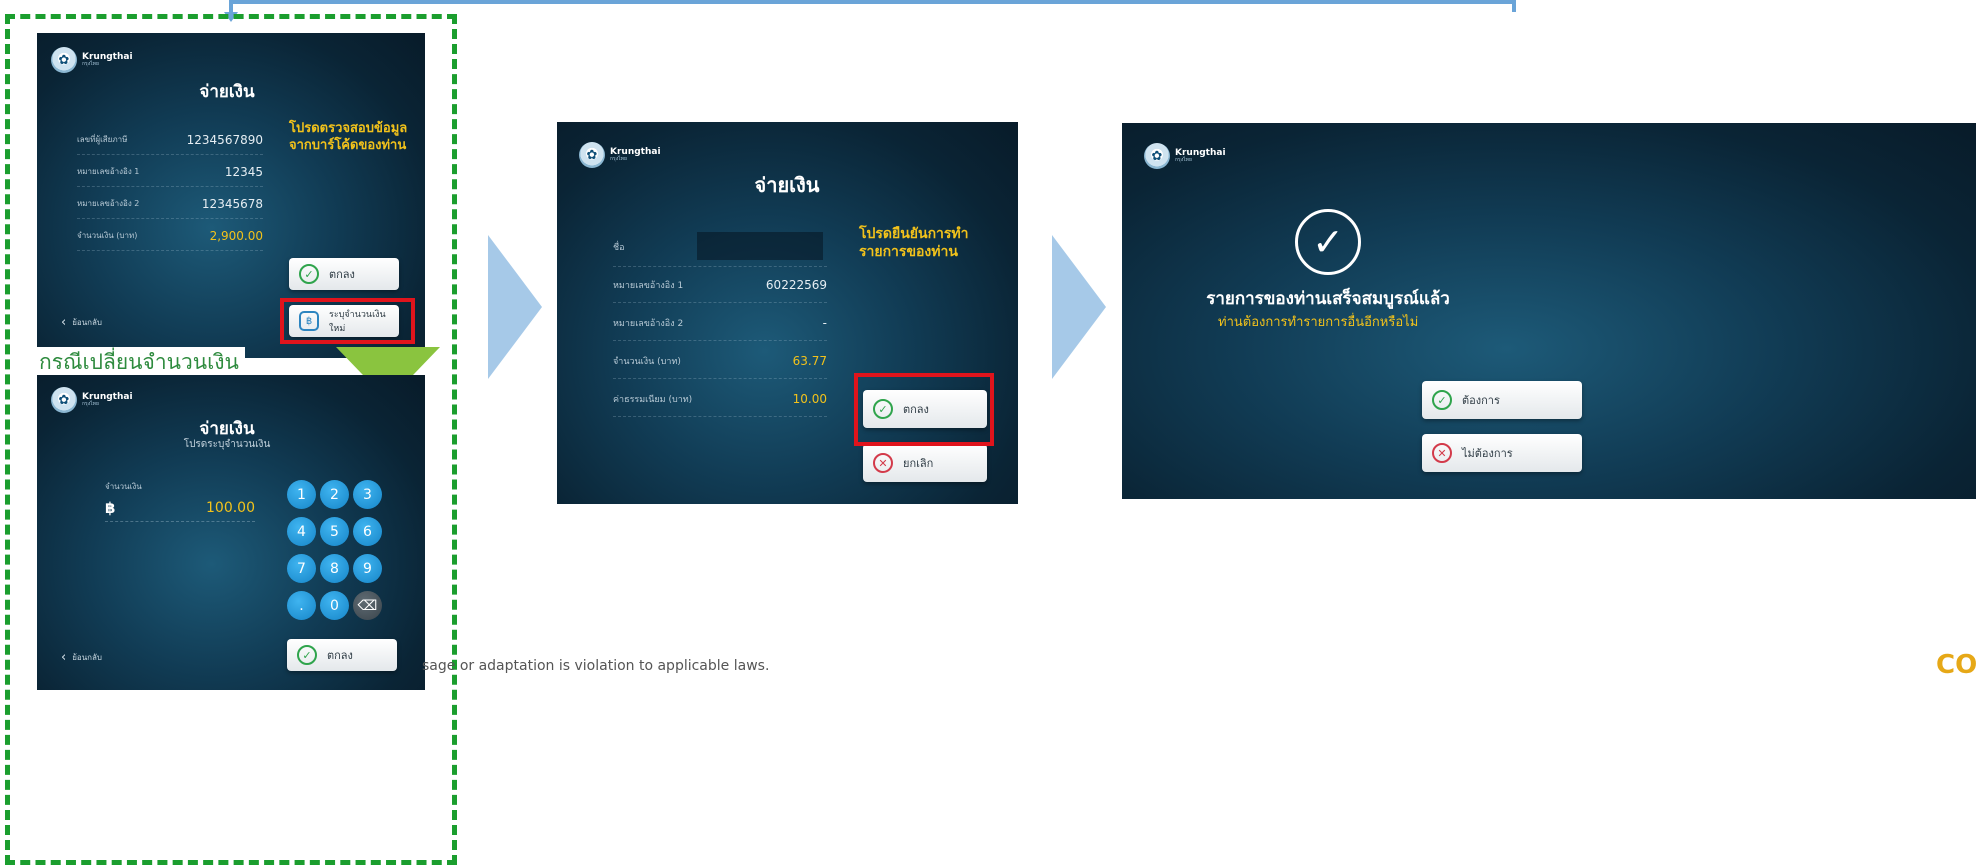 The width and height of the screenshot is (1976, 865). Describe the element at coordinates (1487, 453) in the screenshot. I see `no-button-label: ไม่ต้องการ` at that location.